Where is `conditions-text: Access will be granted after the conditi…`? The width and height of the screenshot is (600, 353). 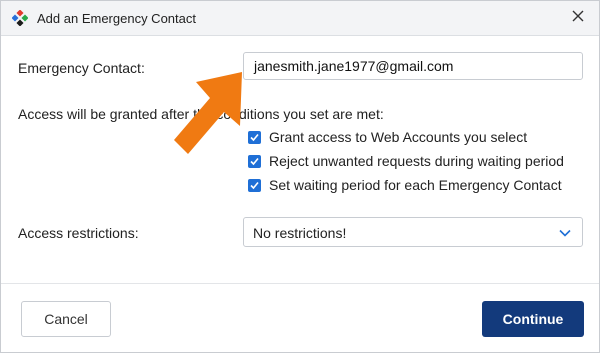 conditions-text: Access will be granted after the conditi… is located at coordinates (201, 114).